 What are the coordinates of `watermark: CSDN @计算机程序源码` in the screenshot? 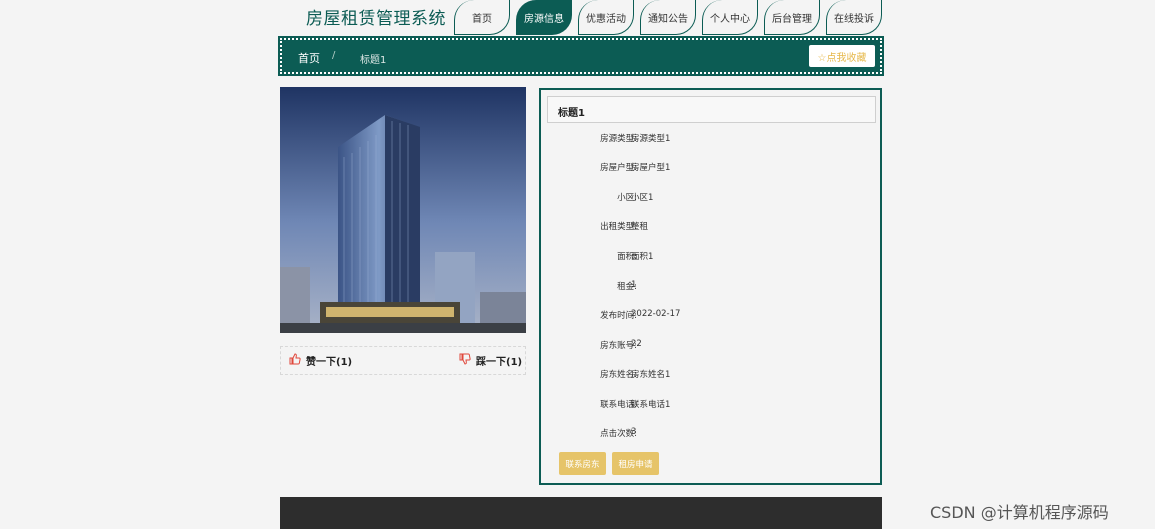 It's located at (1019, 512).